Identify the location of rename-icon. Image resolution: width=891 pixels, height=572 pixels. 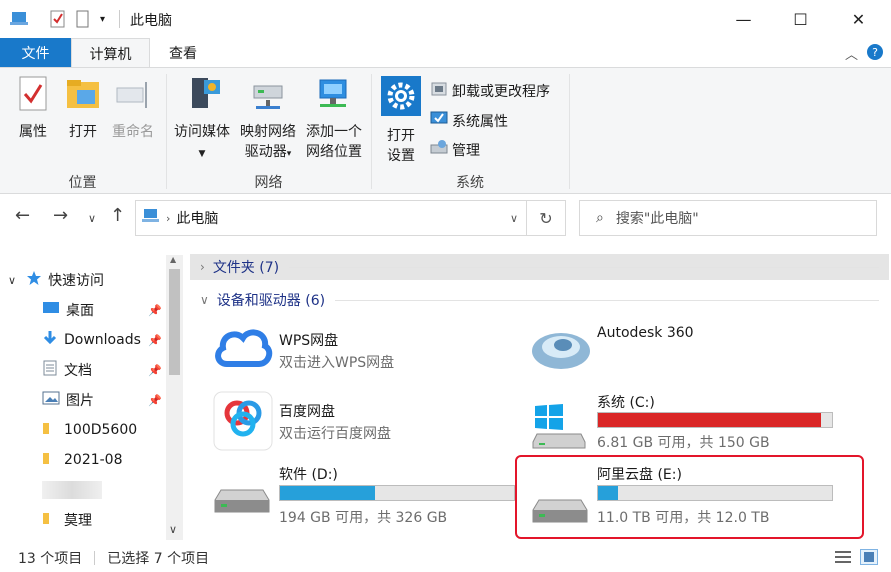
(133, 97).